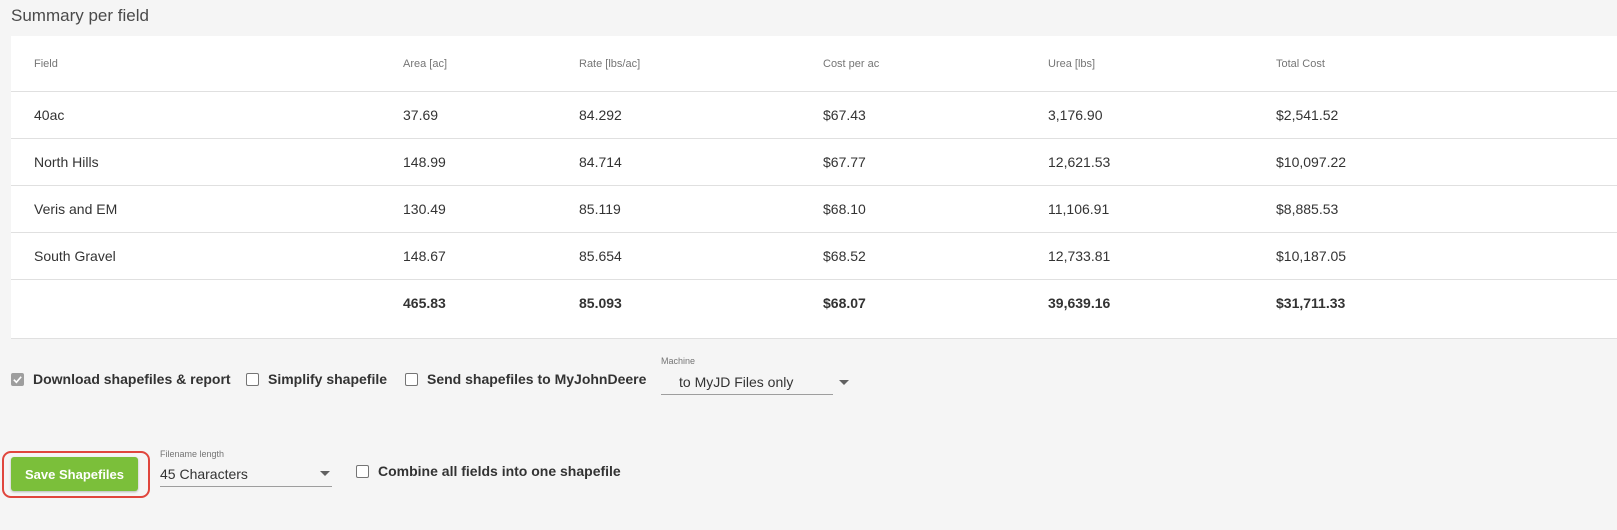 This screenshot has width=1617, height=530. What do you see at coordinates (491, 64) in the screenshot?
I see `column-header-area: Area [ac]` at bounding box center [491, 64].